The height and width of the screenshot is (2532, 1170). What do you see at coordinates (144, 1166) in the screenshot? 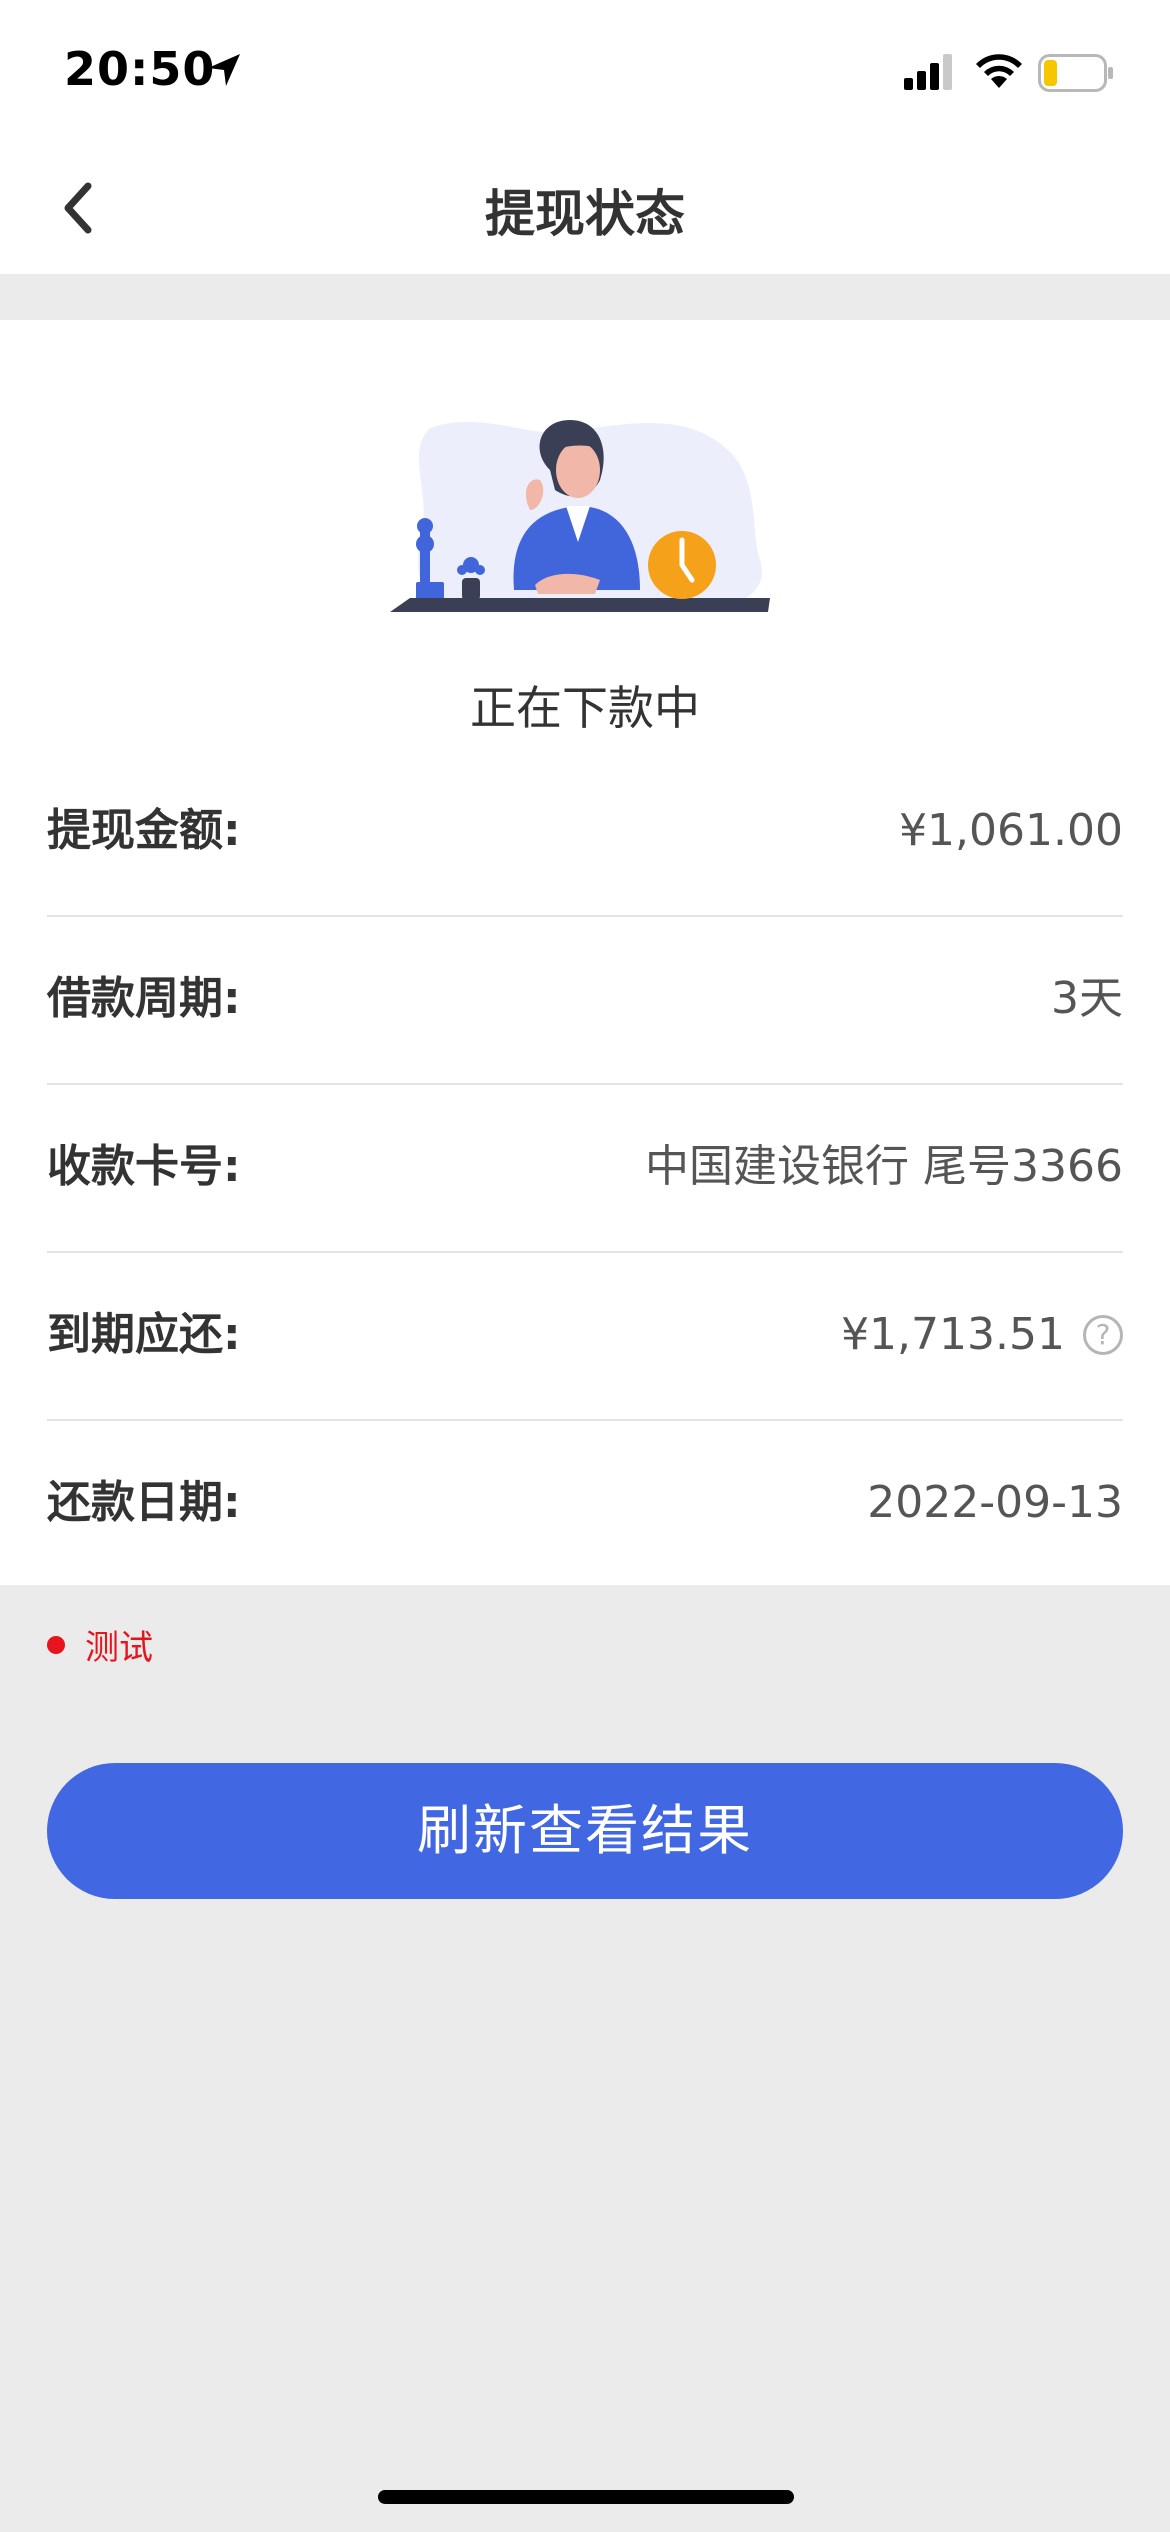
I see `detail-label: 收款卡号:` at bounding box center [144, 1166].